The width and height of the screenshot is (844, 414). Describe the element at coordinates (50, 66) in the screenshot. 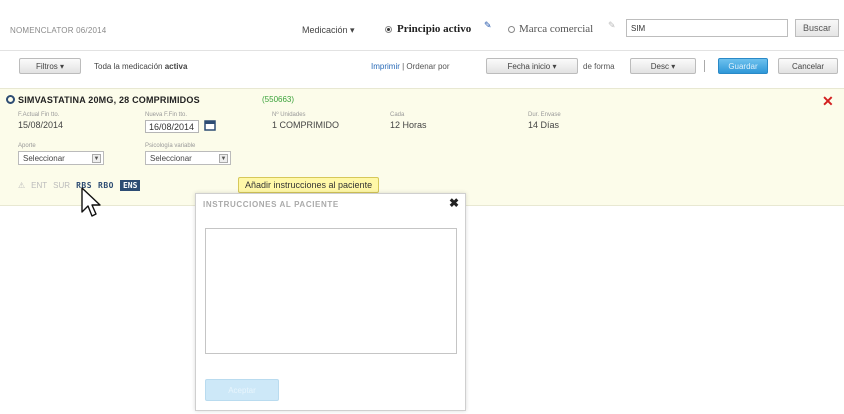

I see `filtros-button: Filtros ▾` at that location.